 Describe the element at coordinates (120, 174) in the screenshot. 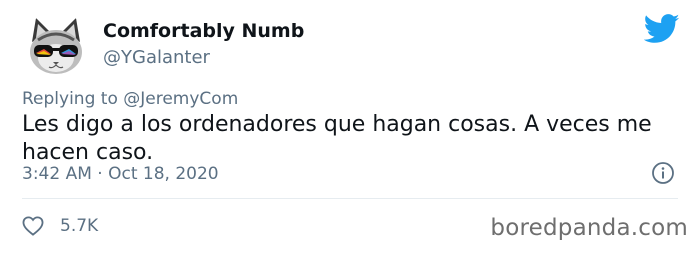

I see `tweet-timestamp: 3:42 AM · Oct 18, 2020` at that location.